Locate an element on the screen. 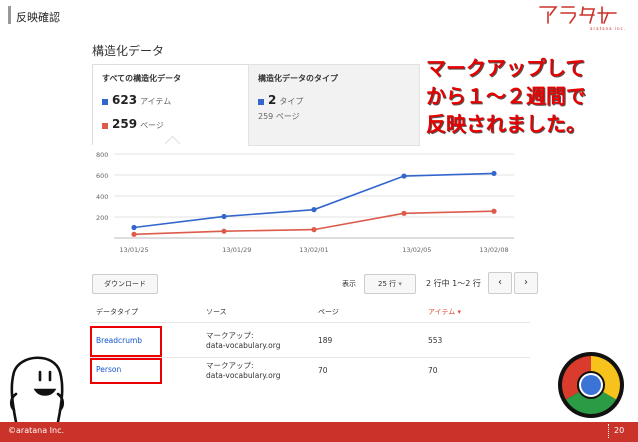  items-cell: 553 is located at coordinates (435, 340).